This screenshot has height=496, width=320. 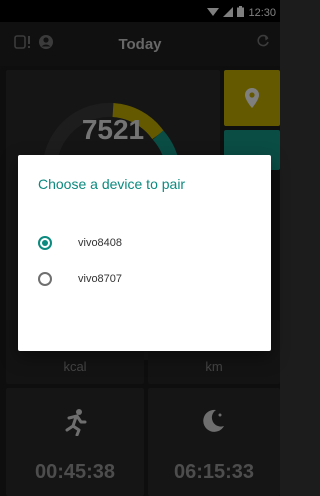 I want to click on radio-selected-icon, so click(x=45, y=243).